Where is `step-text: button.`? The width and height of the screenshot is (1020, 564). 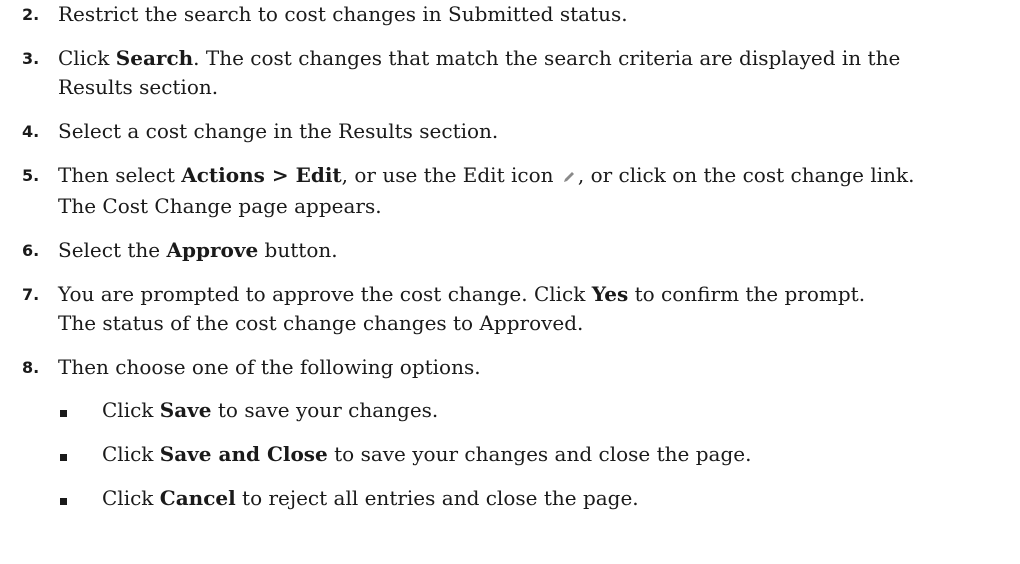
step-text: button. is located at coordinates (298, 250).